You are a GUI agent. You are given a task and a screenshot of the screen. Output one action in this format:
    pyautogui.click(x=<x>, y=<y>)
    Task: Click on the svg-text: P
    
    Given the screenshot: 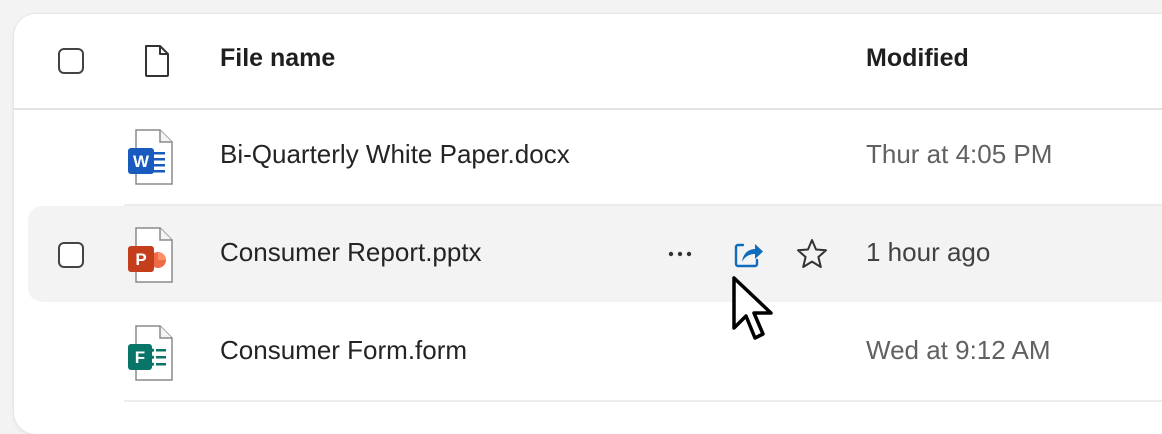 What is the action you would take?
    pyautogui.click(x=140, y=259)
    